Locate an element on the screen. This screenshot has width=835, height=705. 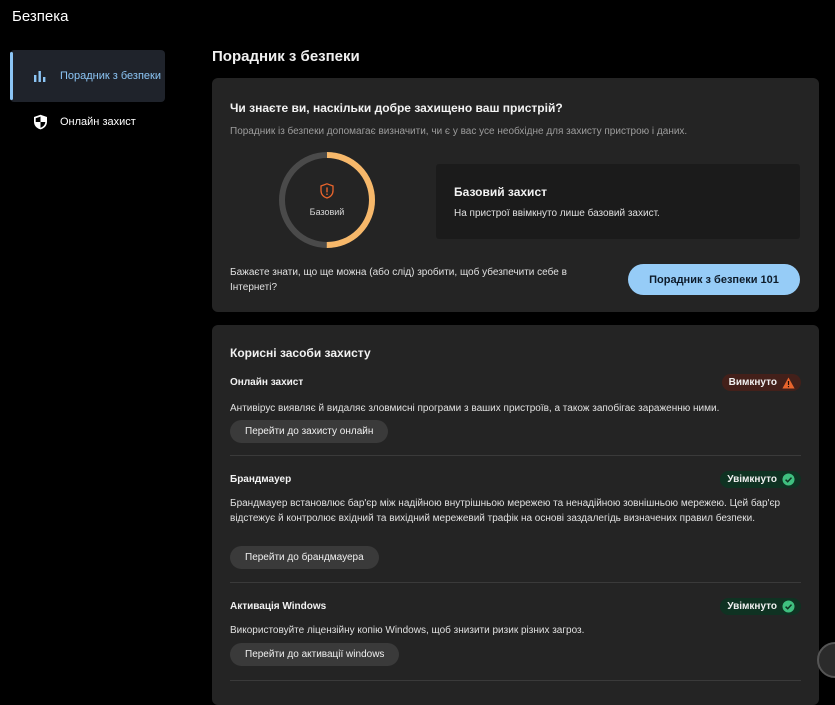
sidebar-item-online-protection: Онлайн захист is located at coordinates (87, 122).